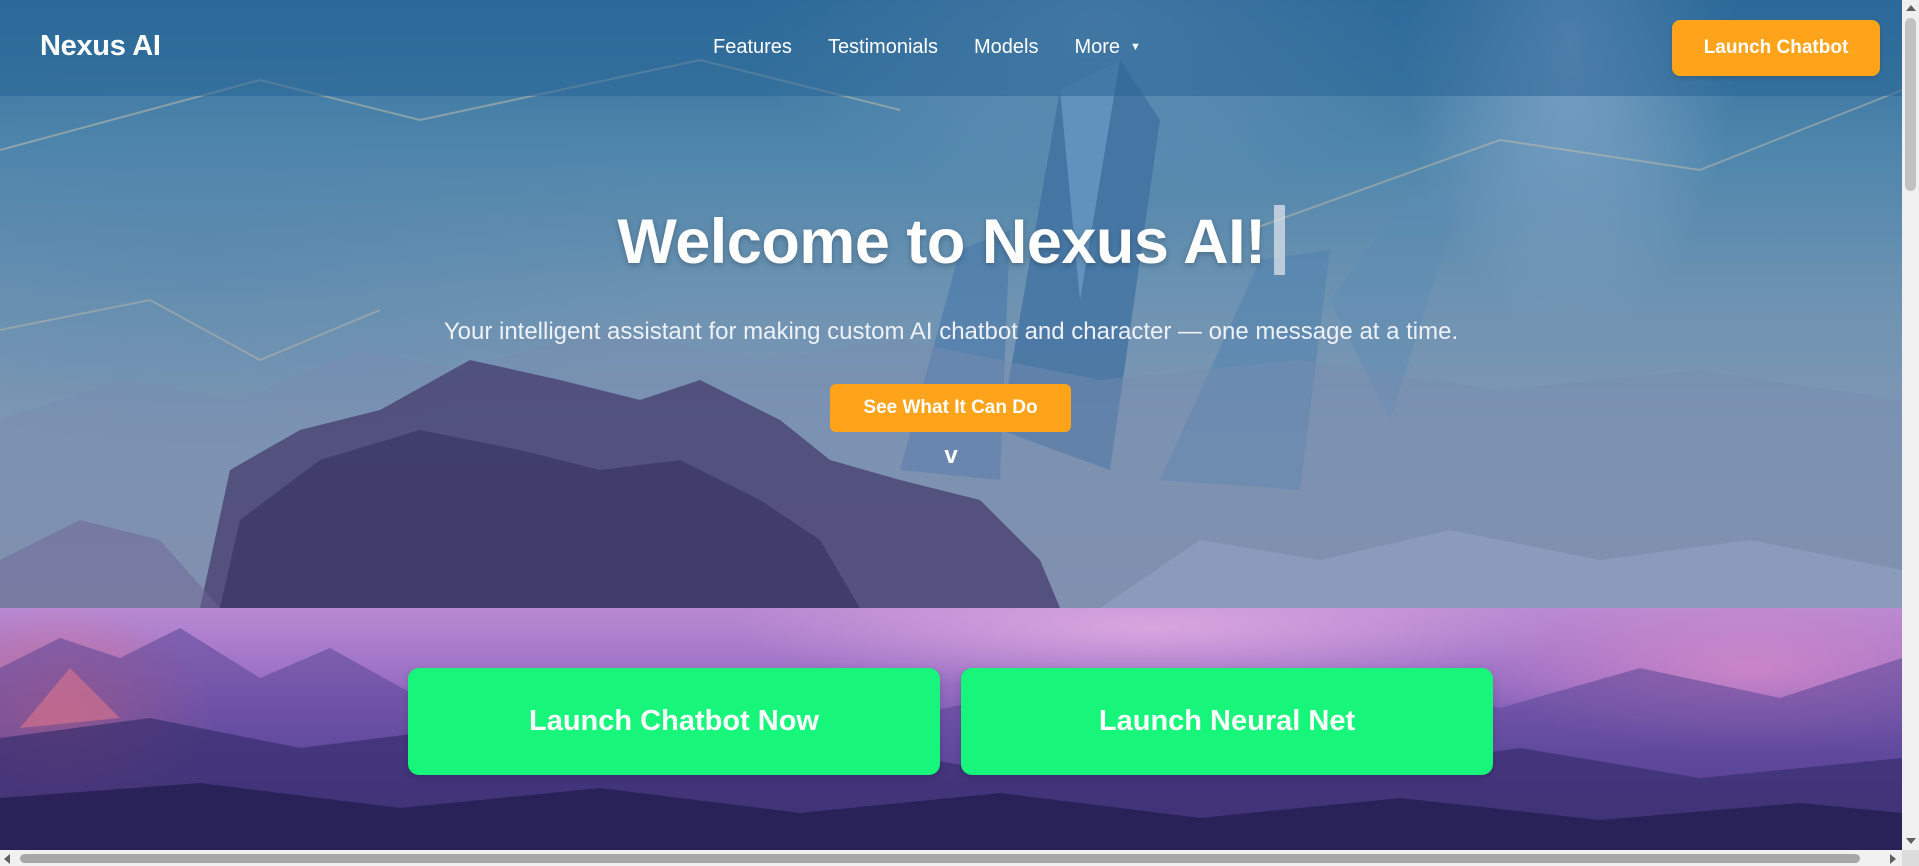  I want to click on nav-item-more: More ▼, so click(1107, 47).